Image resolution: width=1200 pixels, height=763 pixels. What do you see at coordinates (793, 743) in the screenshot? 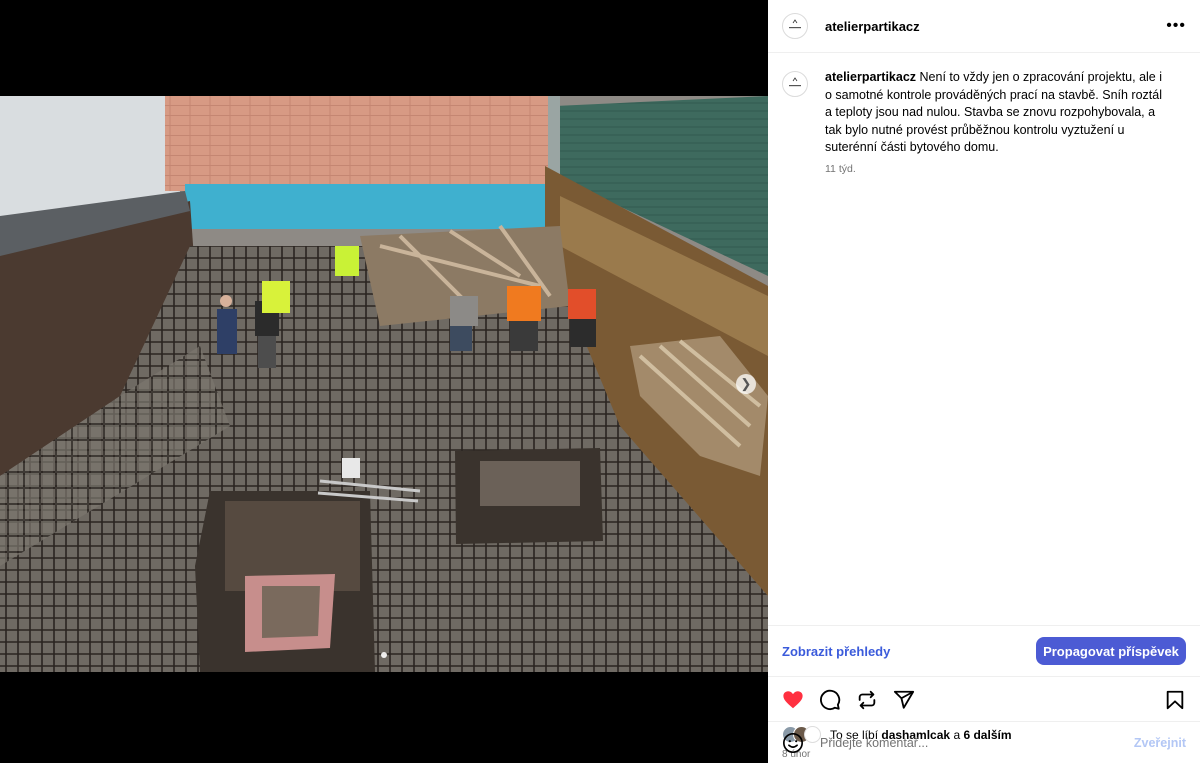
I see `emoji-icon` at bounding box center [793, 743].